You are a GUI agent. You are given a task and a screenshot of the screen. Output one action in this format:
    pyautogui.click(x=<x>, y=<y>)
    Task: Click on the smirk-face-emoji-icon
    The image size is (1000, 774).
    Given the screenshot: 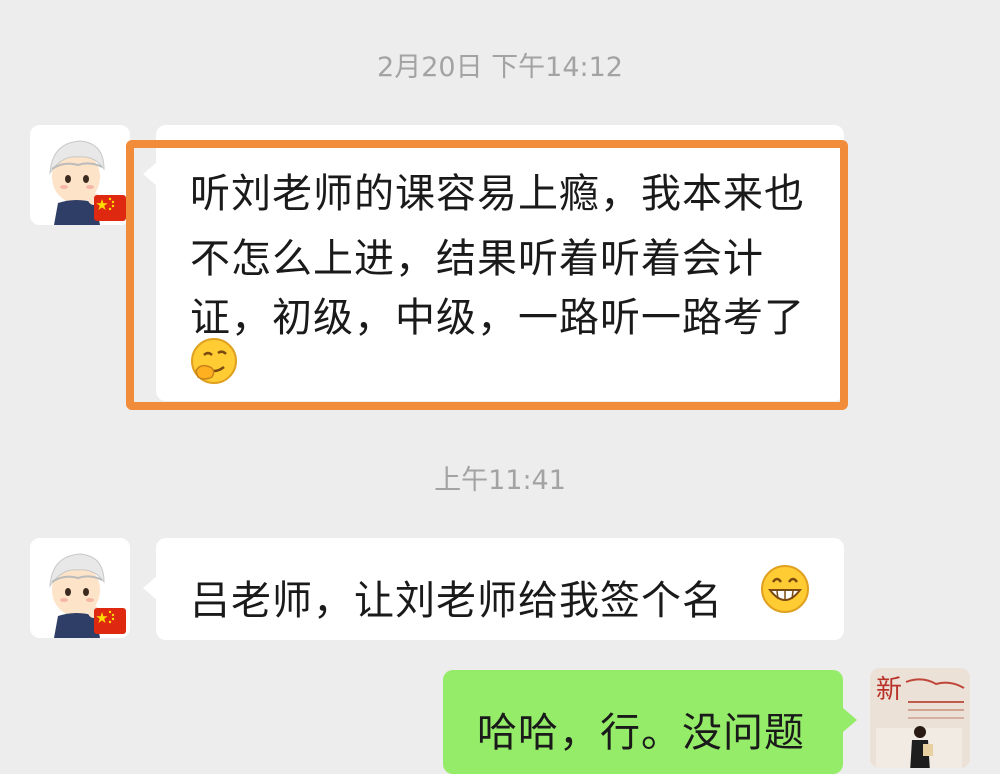 What is the action you would take?
    pyautogui.click(x=214, y=361)
    